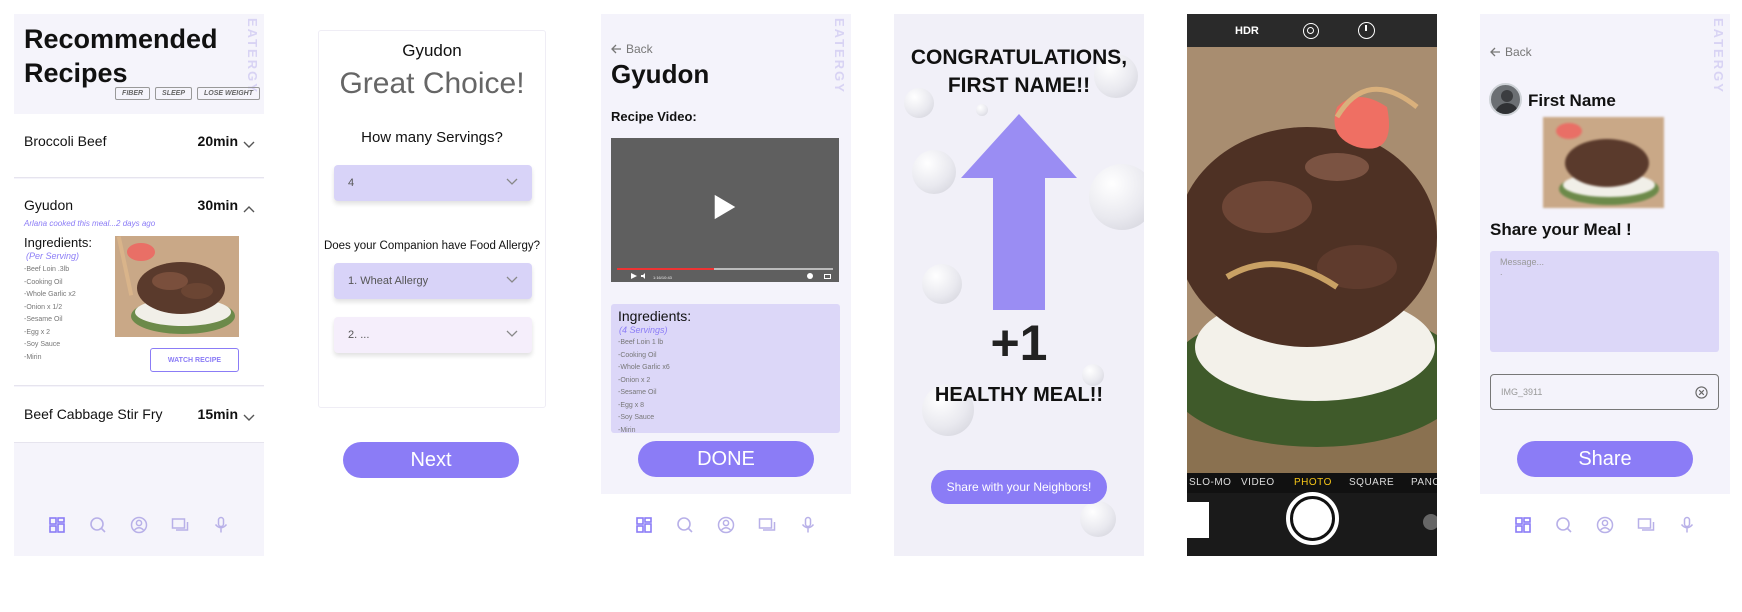 This screenshot has width=1742, height=612. I want to click on play-small-icon, so click(634, 276).